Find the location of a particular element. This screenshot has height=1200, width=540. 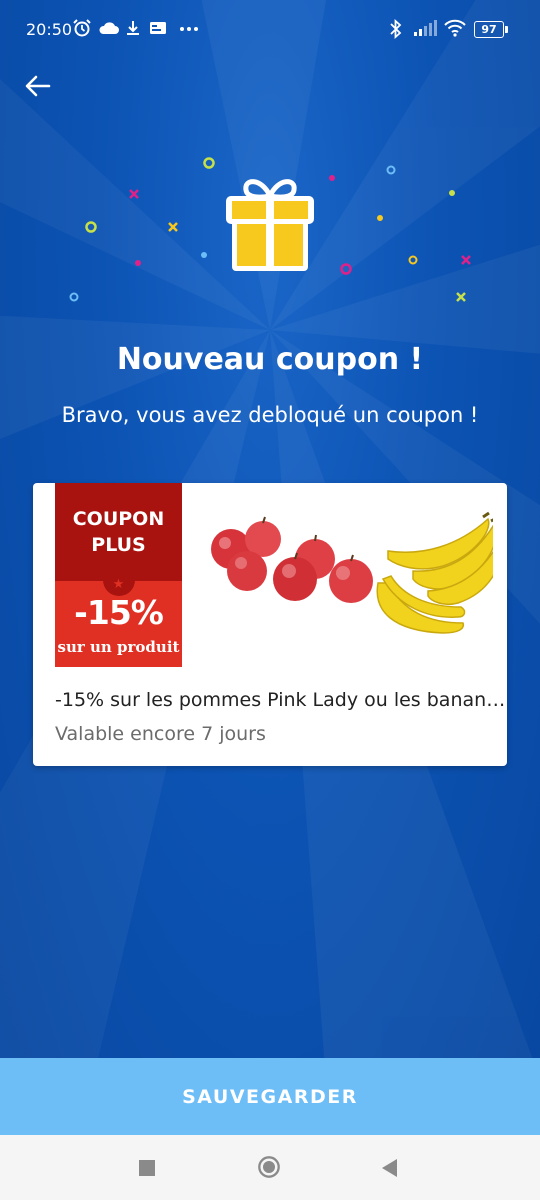

product-image is located at coordinates (352, 572).